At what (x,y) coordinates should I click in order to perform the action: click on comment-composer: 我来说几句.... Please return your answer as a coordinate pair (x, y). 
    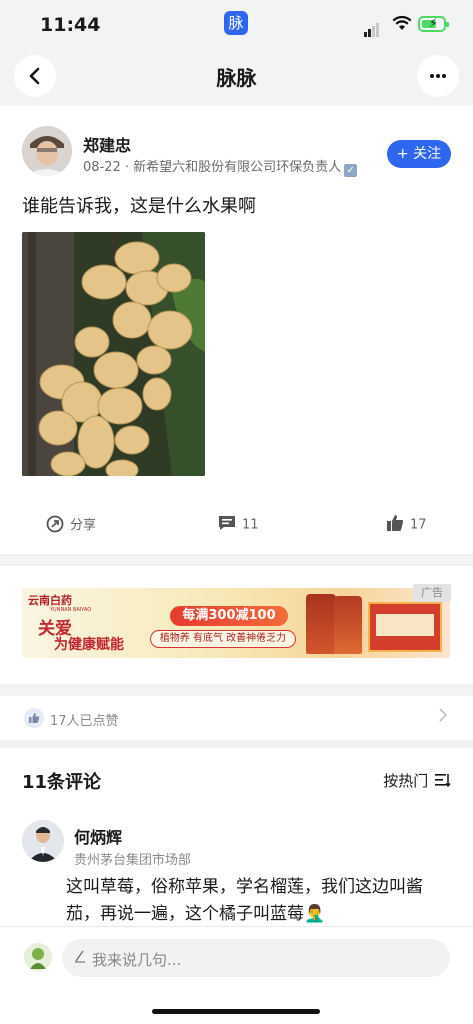
    Looking at the image, I should click on (236, 975).